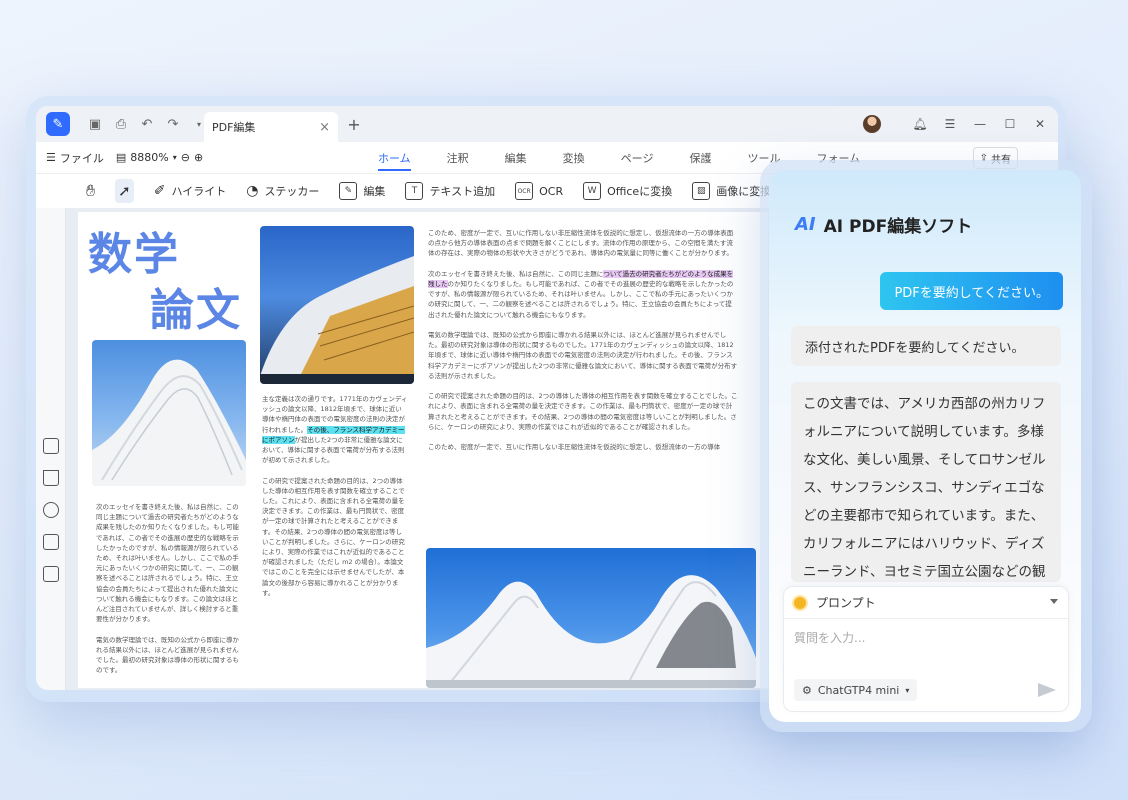 The height and width of the screenshot is (800, 1128). I want to click on prompt-label: プロンプト, so click(846, 603).